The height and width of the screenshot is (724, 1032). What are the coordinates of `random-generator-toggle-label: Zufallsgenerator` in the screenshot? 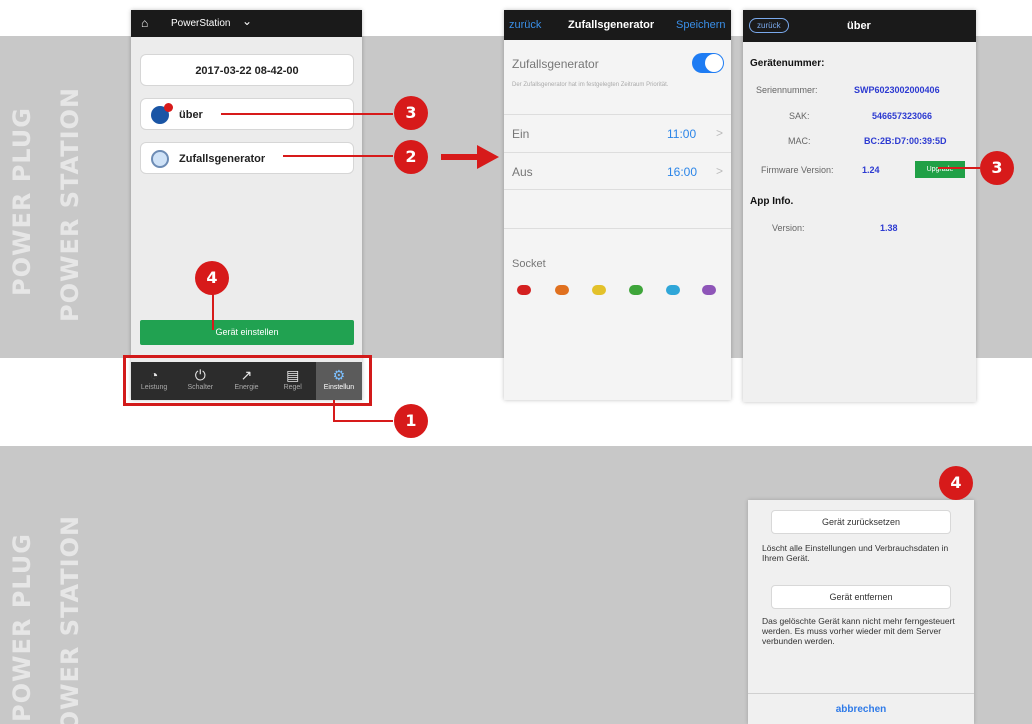 It's located at (555, 64).